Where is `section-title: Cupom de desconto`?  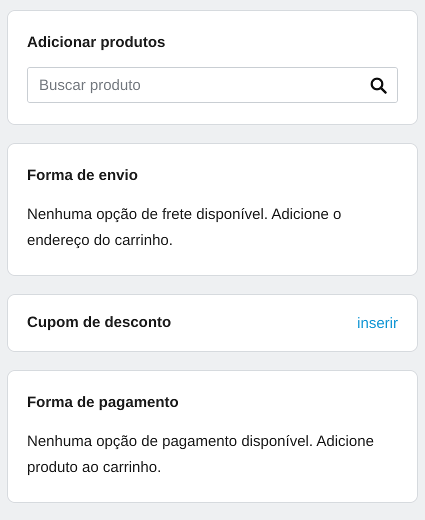 section-title: Cupom de desconto is located at coordinates (99, 323).